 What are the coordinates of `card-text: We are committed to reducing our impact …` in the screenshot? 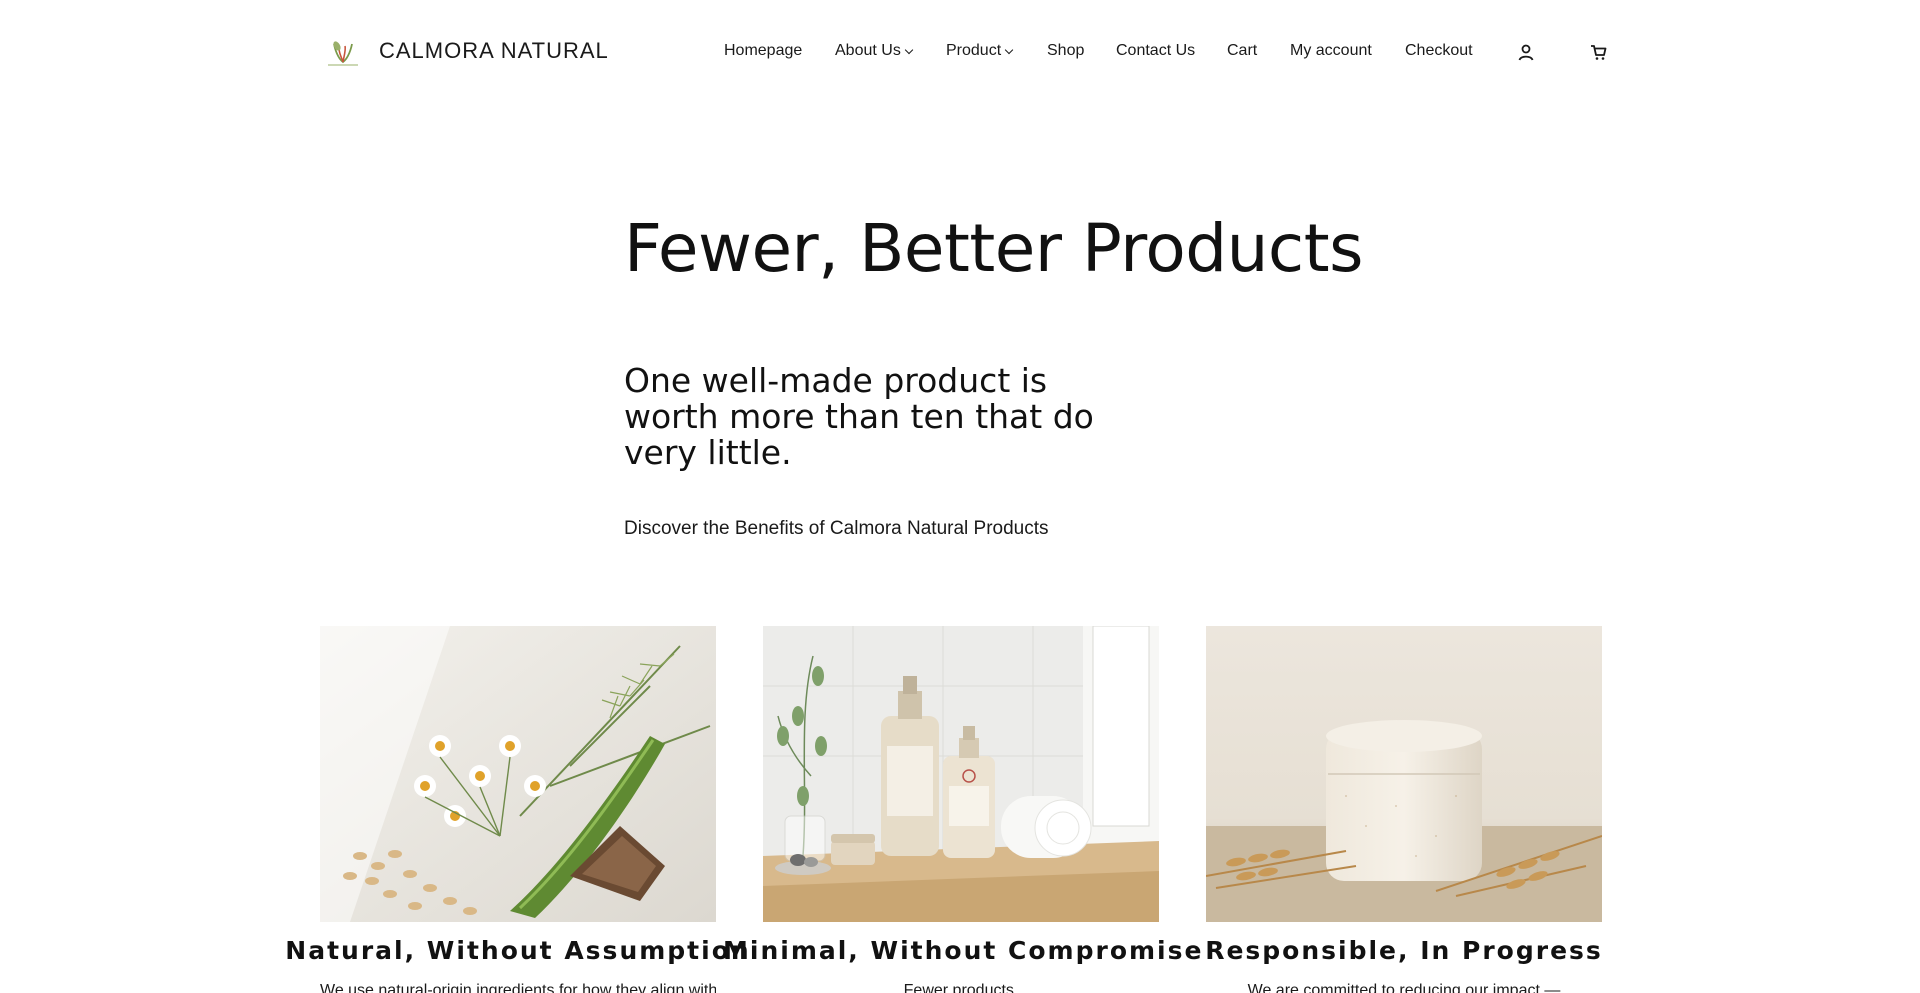 It's located at (1404, 987).